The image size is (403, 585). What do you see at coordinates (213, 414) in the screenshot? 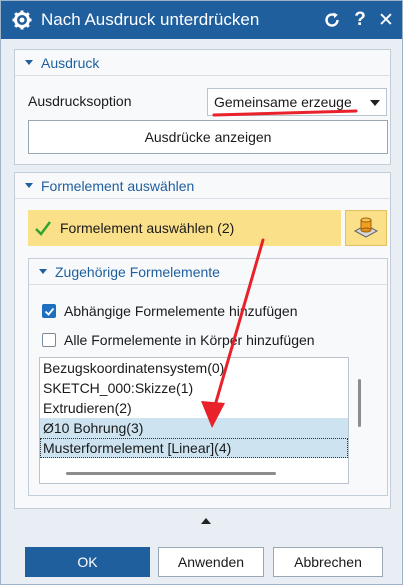
I see `red-arrowhead` at bounding box center [213, 414].